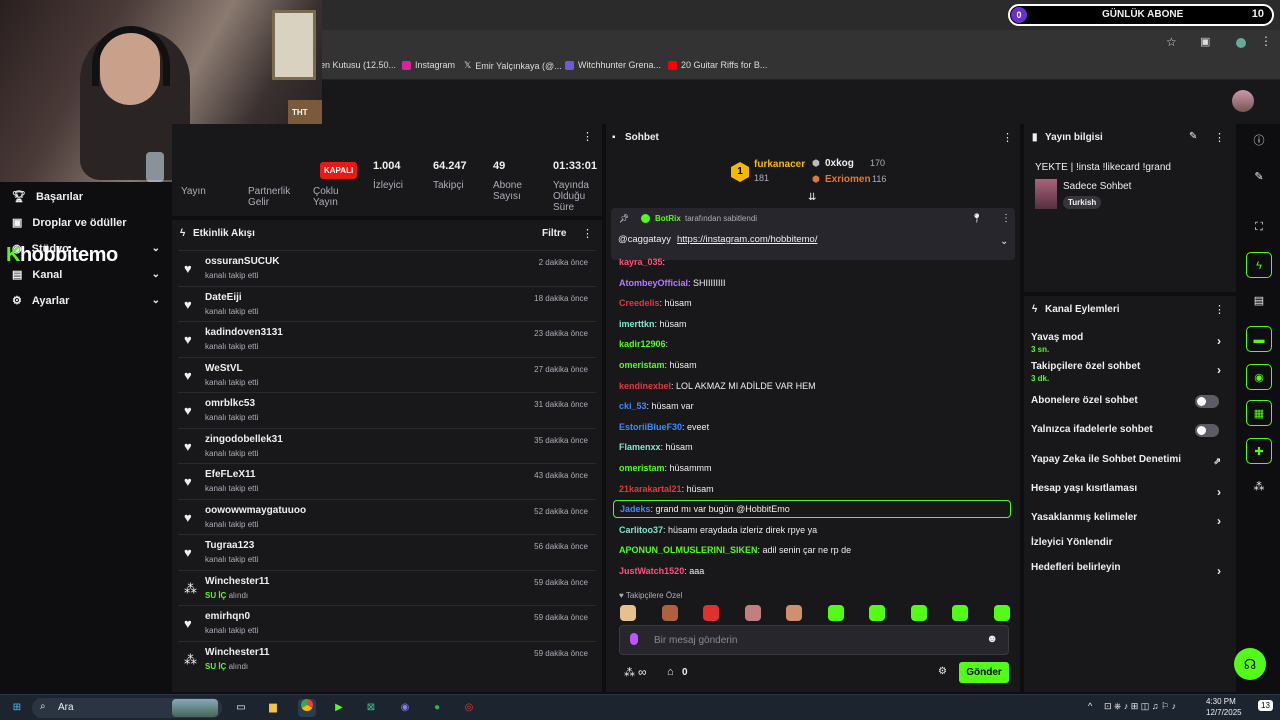 The width and height of the screenshot is (1280, 720). I want to click on clock-date: 12/7/2025, so click(1224, 712).